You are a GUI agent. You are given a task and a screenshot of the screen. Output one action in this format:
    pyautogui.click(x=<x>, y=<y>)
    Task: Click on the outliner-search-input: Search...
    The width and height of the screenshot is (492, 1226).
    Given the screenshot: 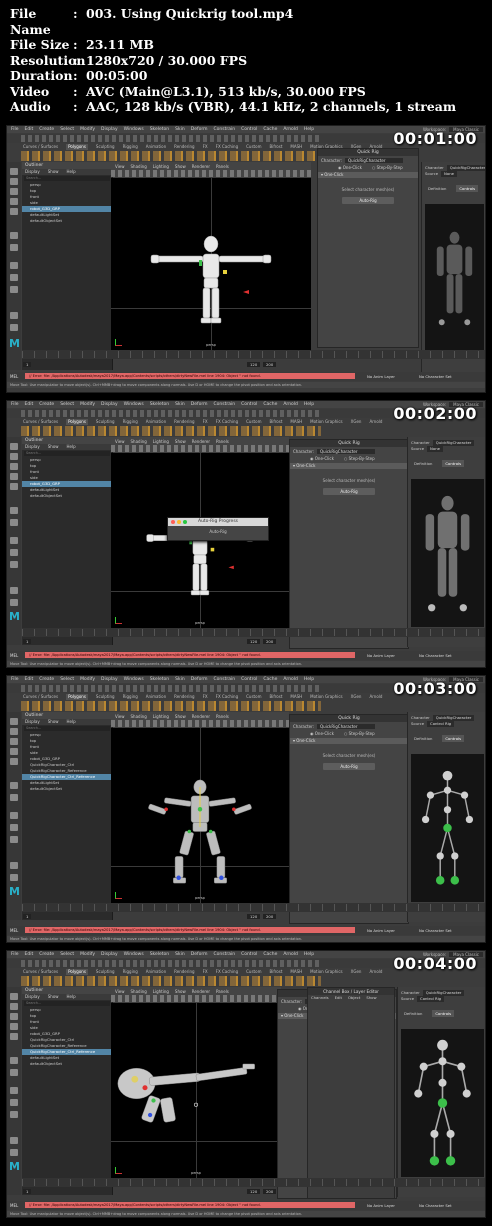 What is the action you would take?
    pyautogui.click(x=67, y=453)
    